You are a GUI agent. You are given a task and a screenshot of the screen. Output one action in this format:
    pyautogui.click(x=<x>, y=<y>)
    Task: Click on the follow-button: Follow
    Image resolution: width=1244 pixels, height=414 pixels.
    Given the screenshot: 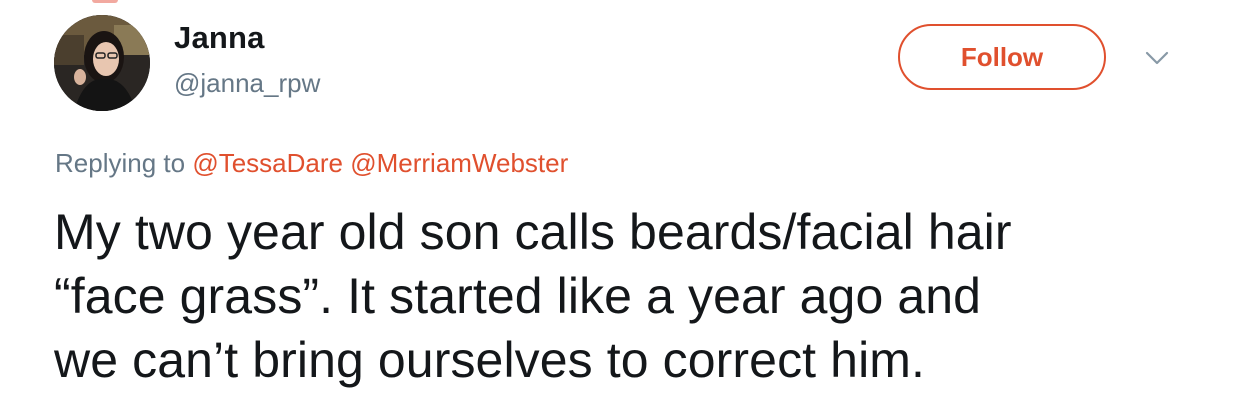 What is the action you would take?
    pyautogui.click(x=1002, y=57)
    